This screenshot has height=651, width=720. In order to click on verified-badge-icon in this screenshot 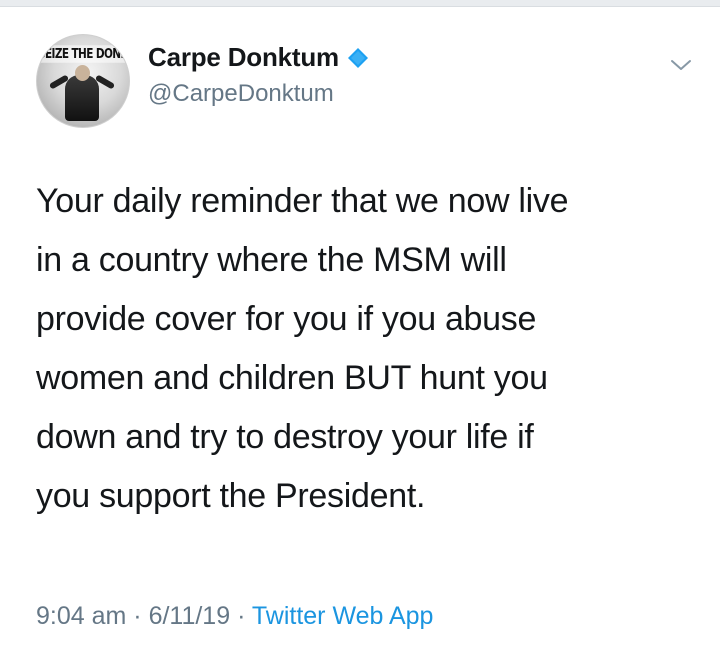, I will do `click(358, 58)`.